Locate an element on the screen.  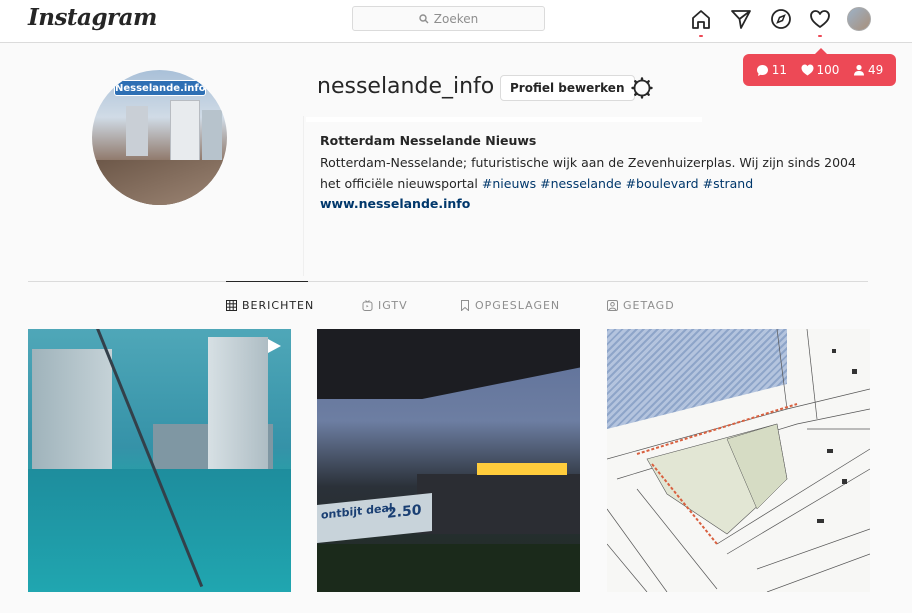
home-icon is located at coordinates (701, 22).